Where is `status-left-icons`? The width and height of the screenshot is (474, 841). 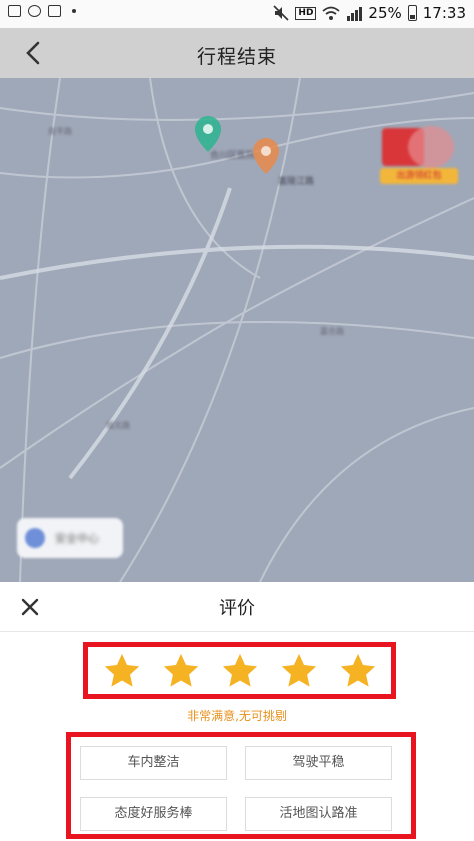
status-left-icons is located at coordinates (42, 11).